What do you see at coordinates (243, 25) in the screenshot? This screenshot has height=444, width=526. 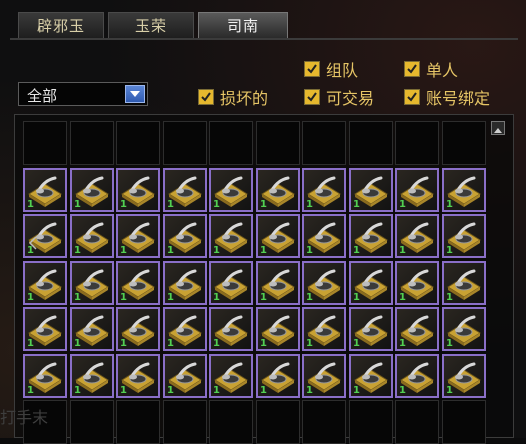 I see `tab-sinan: 司南` at bounding box center [243, 25].